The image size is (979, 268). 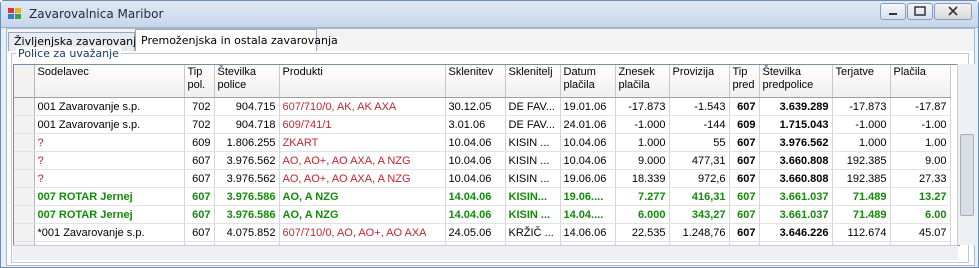 What do you see at coordinates (796, 232) in the screenshot?
I see `table-cell: 3.646.226` at bounding box center [796, 232].